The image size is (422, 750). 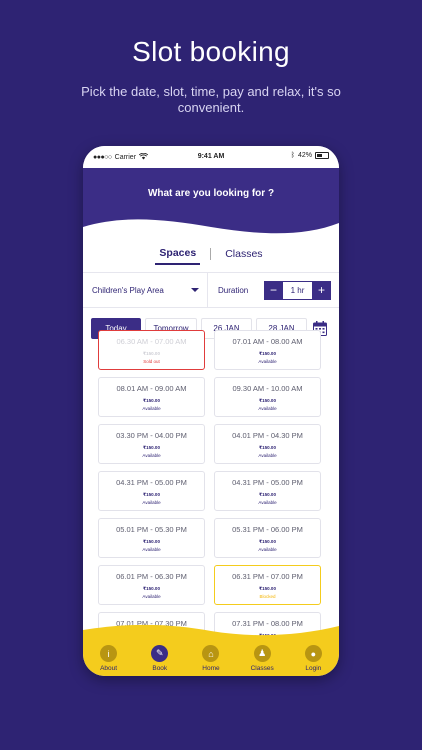 I want to click on bottom-tab-bar: i About ✎ Book ⌂ Home ♟ Classes ● Login, so click(x=211, y=650).